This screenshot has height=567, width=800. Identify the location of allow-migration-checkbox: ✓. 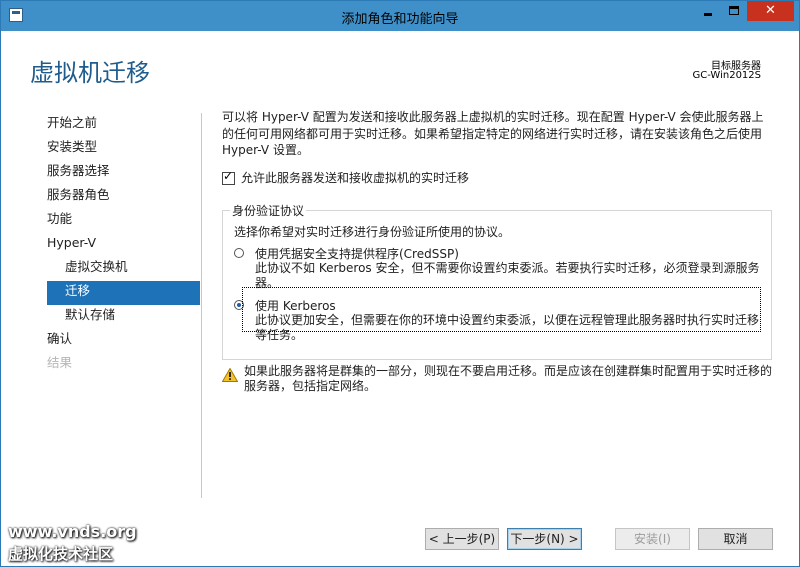
(228, 177).